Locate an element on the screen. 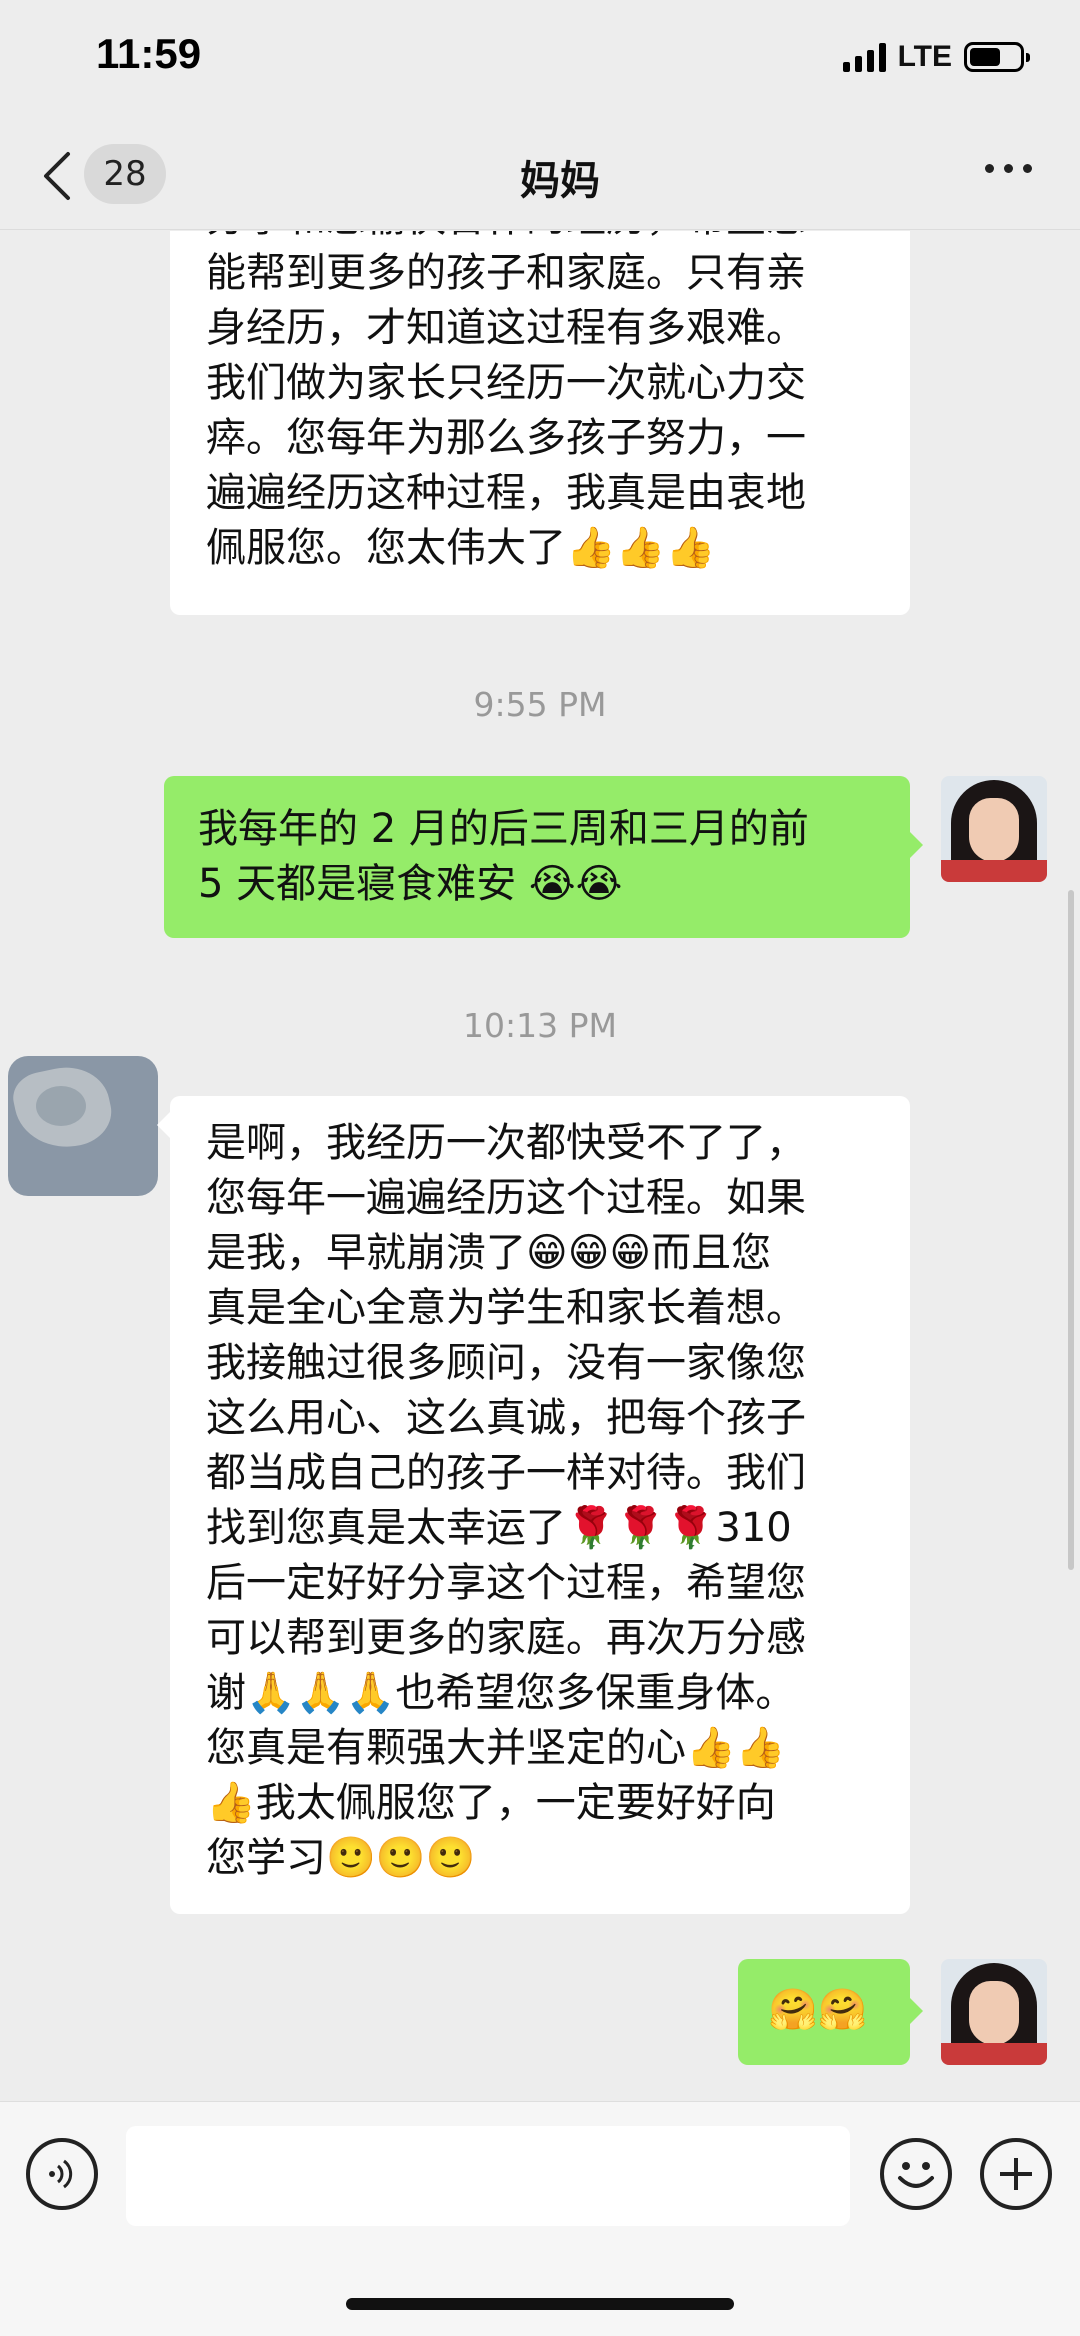 The height and width of the screenshot is (2336, 1080). more-icon is located at coordinates (1008, 168).